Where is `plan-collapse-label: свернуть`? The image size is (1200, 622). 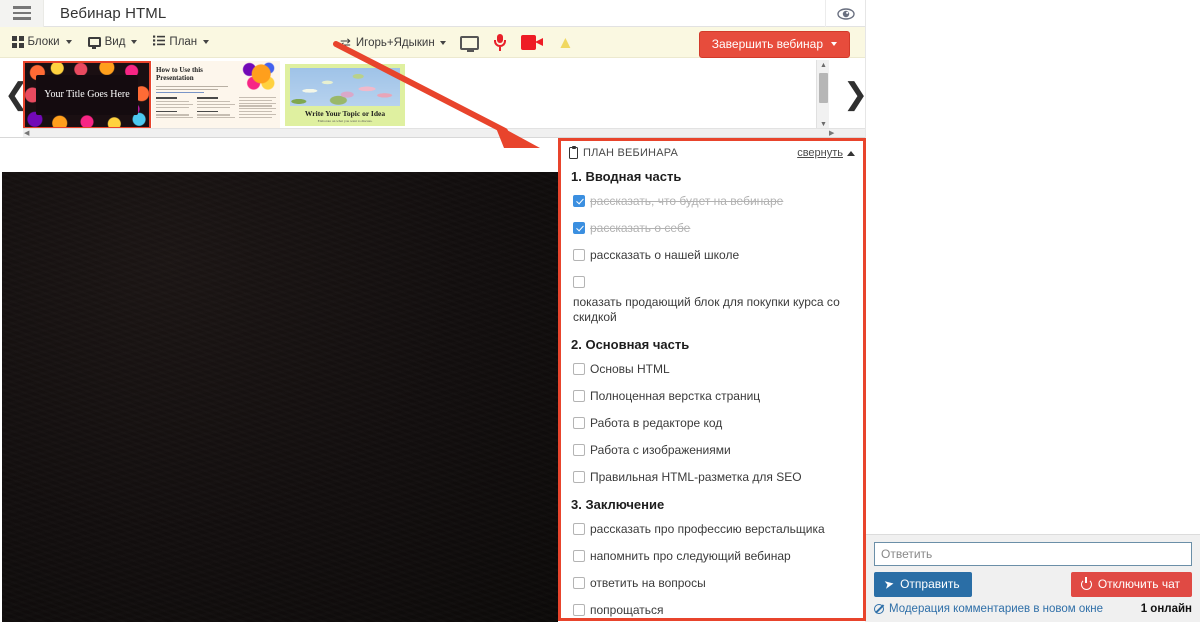
plan-collapse-label: свернуть is located at coordinates (820, 153).